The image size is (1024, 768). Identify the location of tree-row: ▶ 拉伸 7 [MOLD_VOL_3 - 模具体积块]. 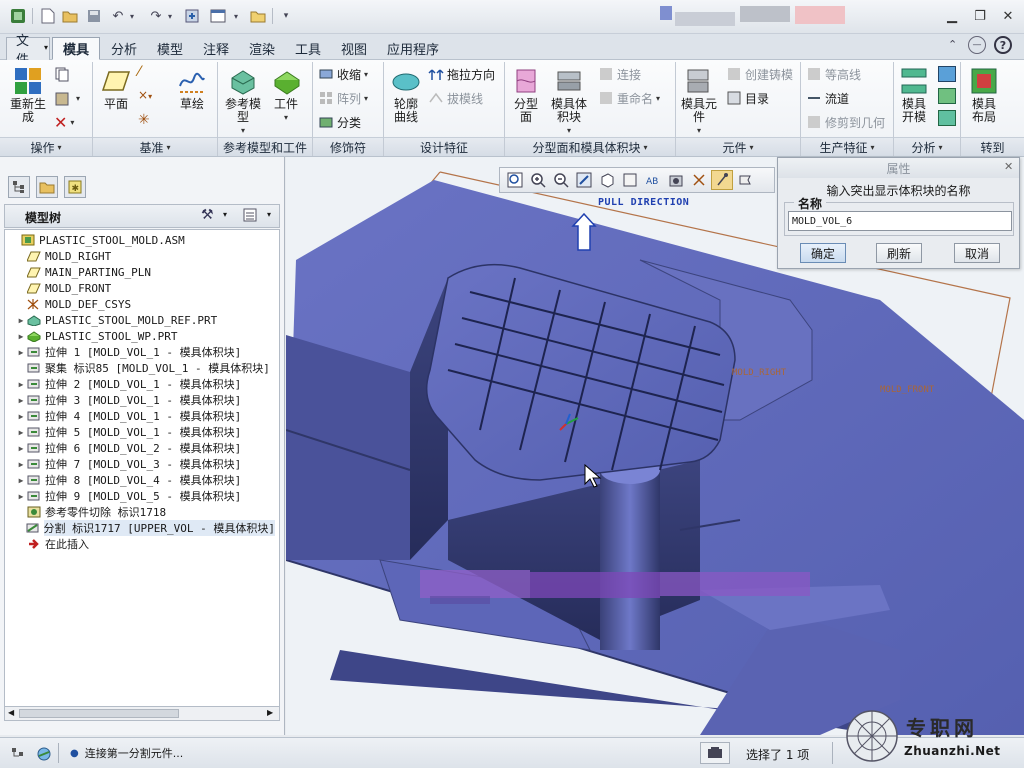
(140, 464).